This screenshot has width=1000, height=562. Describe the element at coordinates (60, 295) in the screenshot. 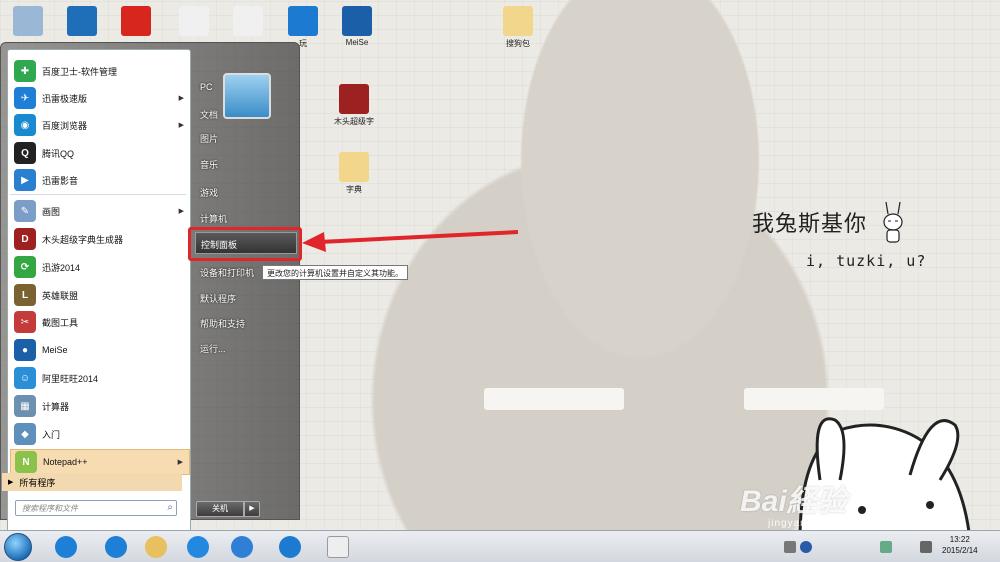

I see `program-label: 英雄联盟` at that location.